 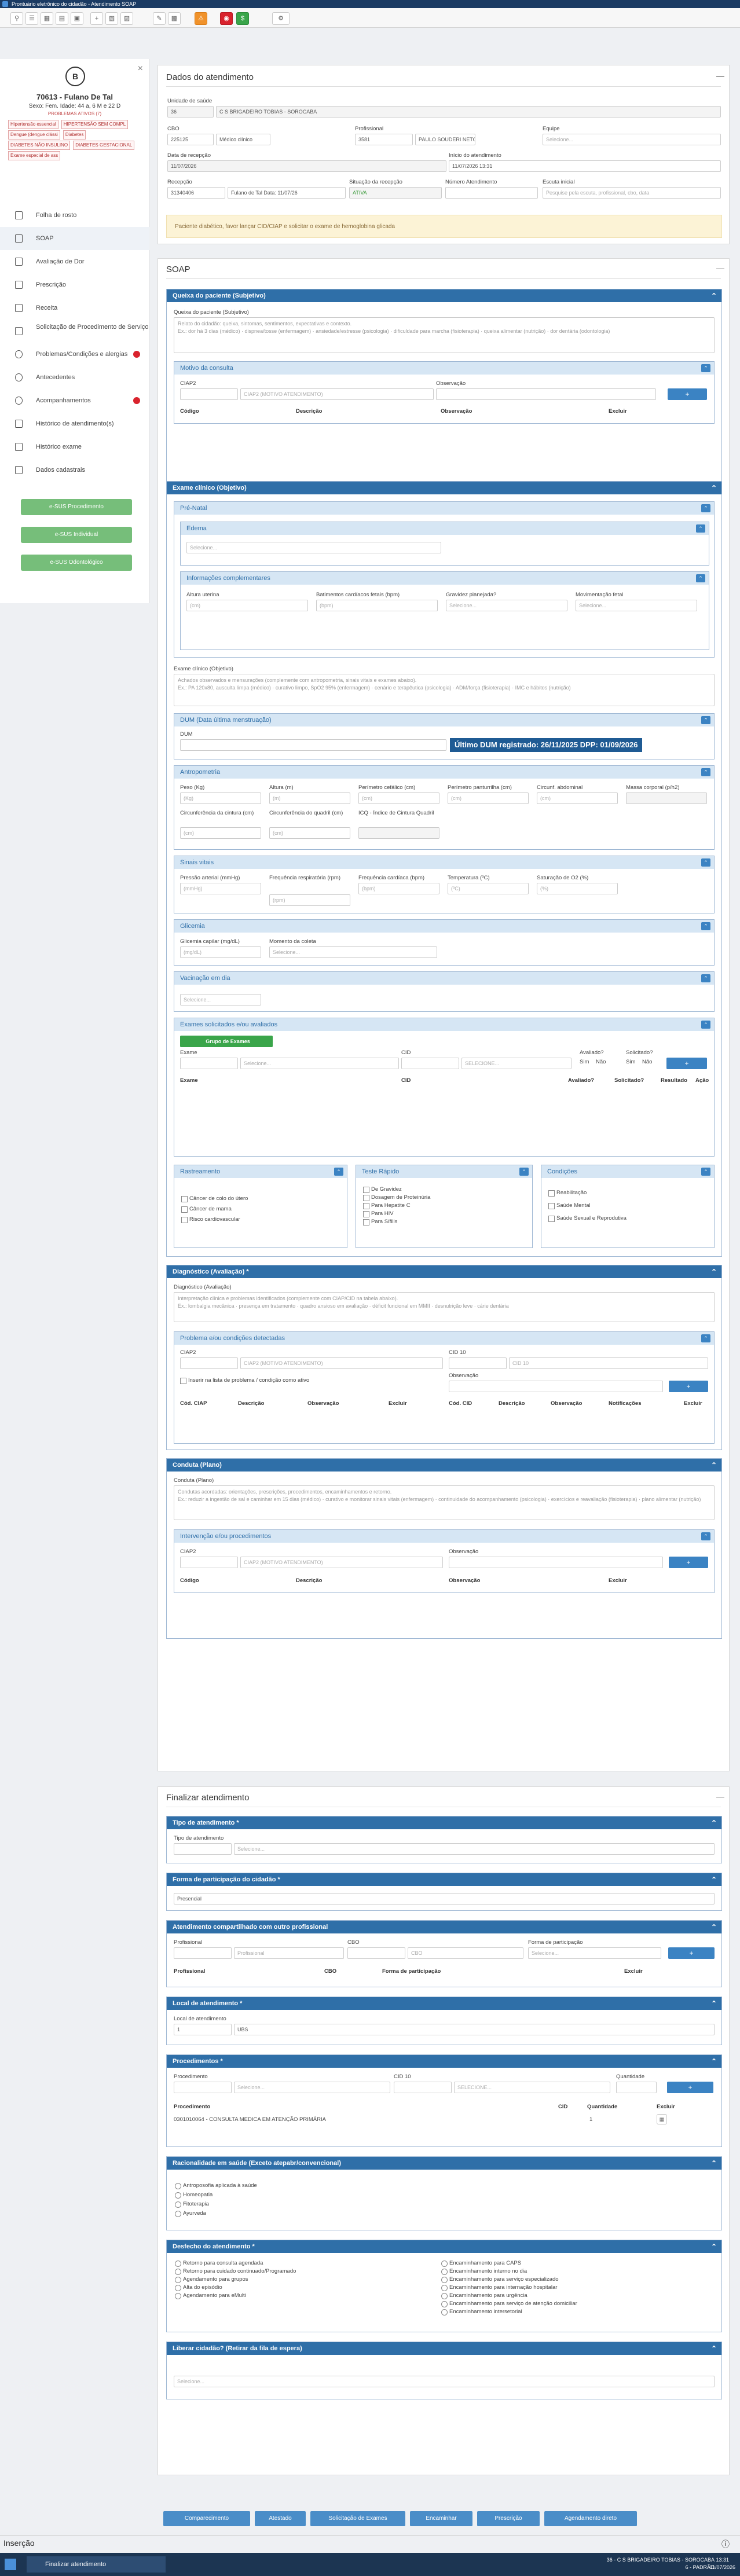 I want to click on glicemia-field: (mg/dL), so click(x=220, y=952).